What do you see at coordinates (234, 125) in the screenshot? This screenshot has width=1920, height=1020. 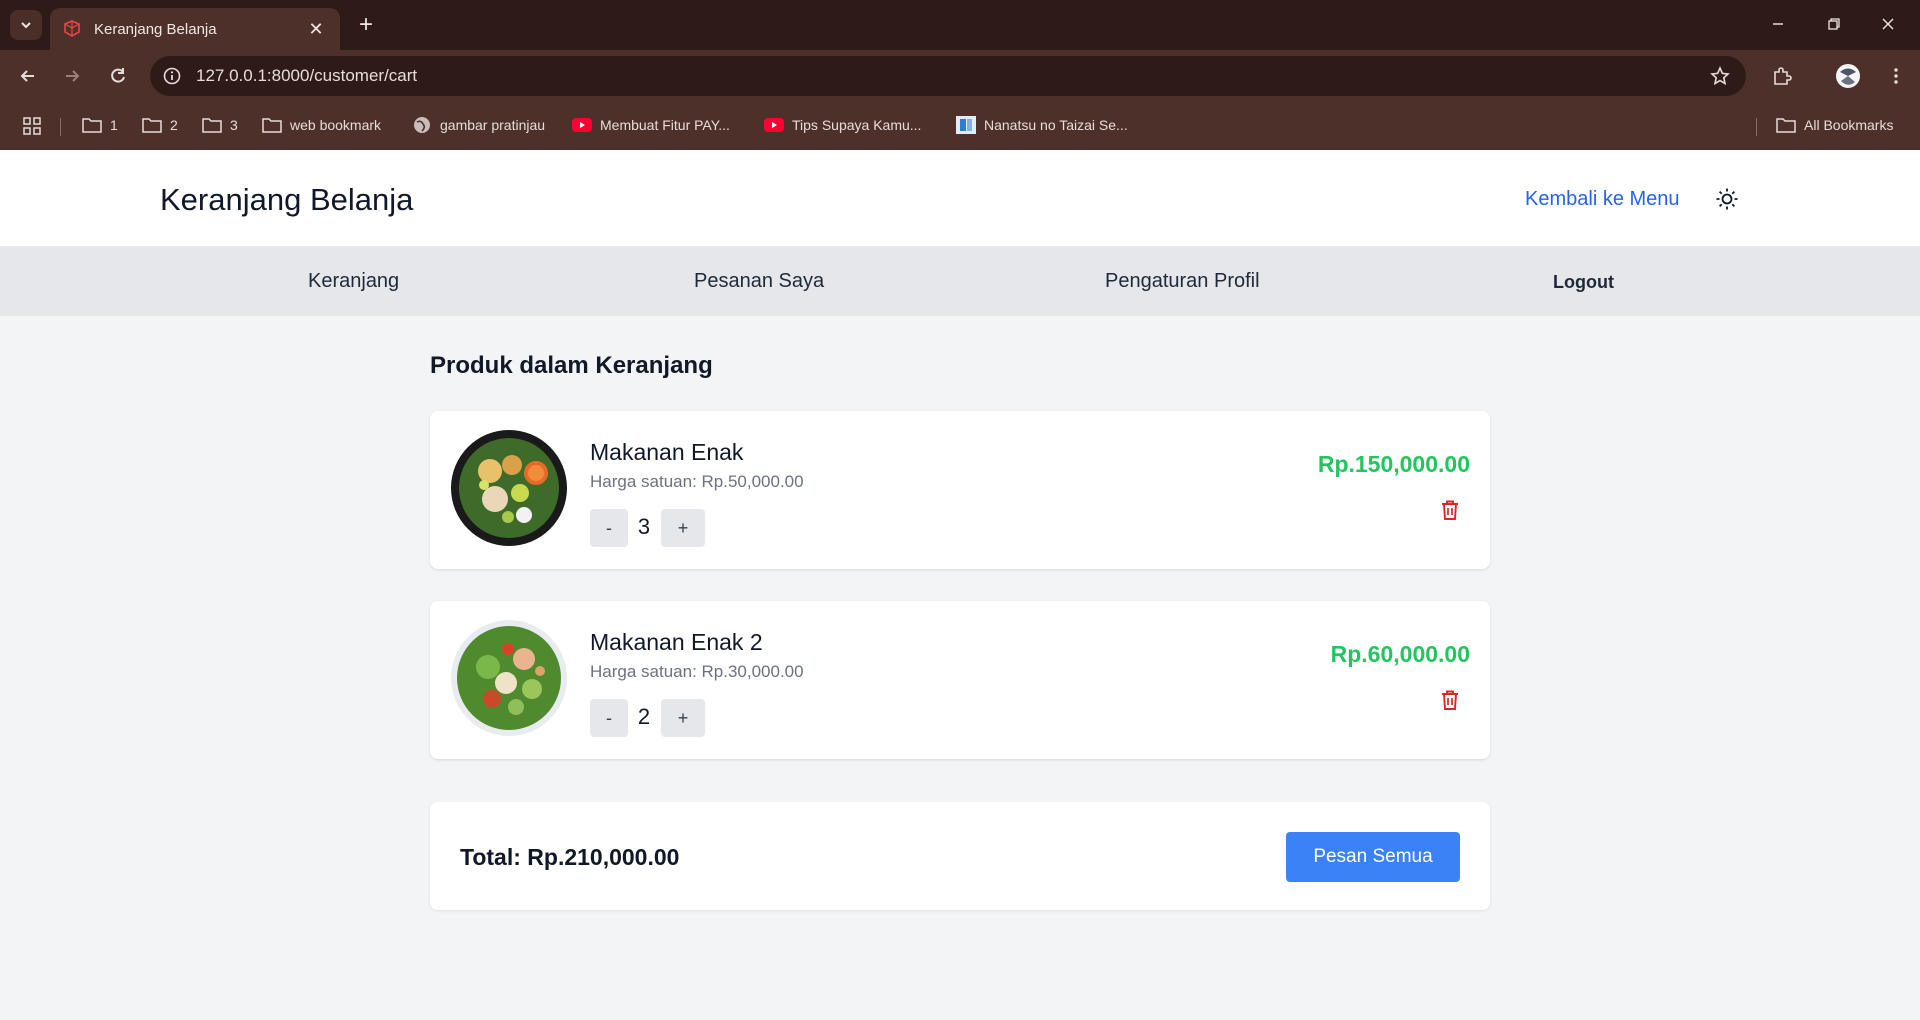 I see `bookmark-label: 3` at bounding box center [234, 125].